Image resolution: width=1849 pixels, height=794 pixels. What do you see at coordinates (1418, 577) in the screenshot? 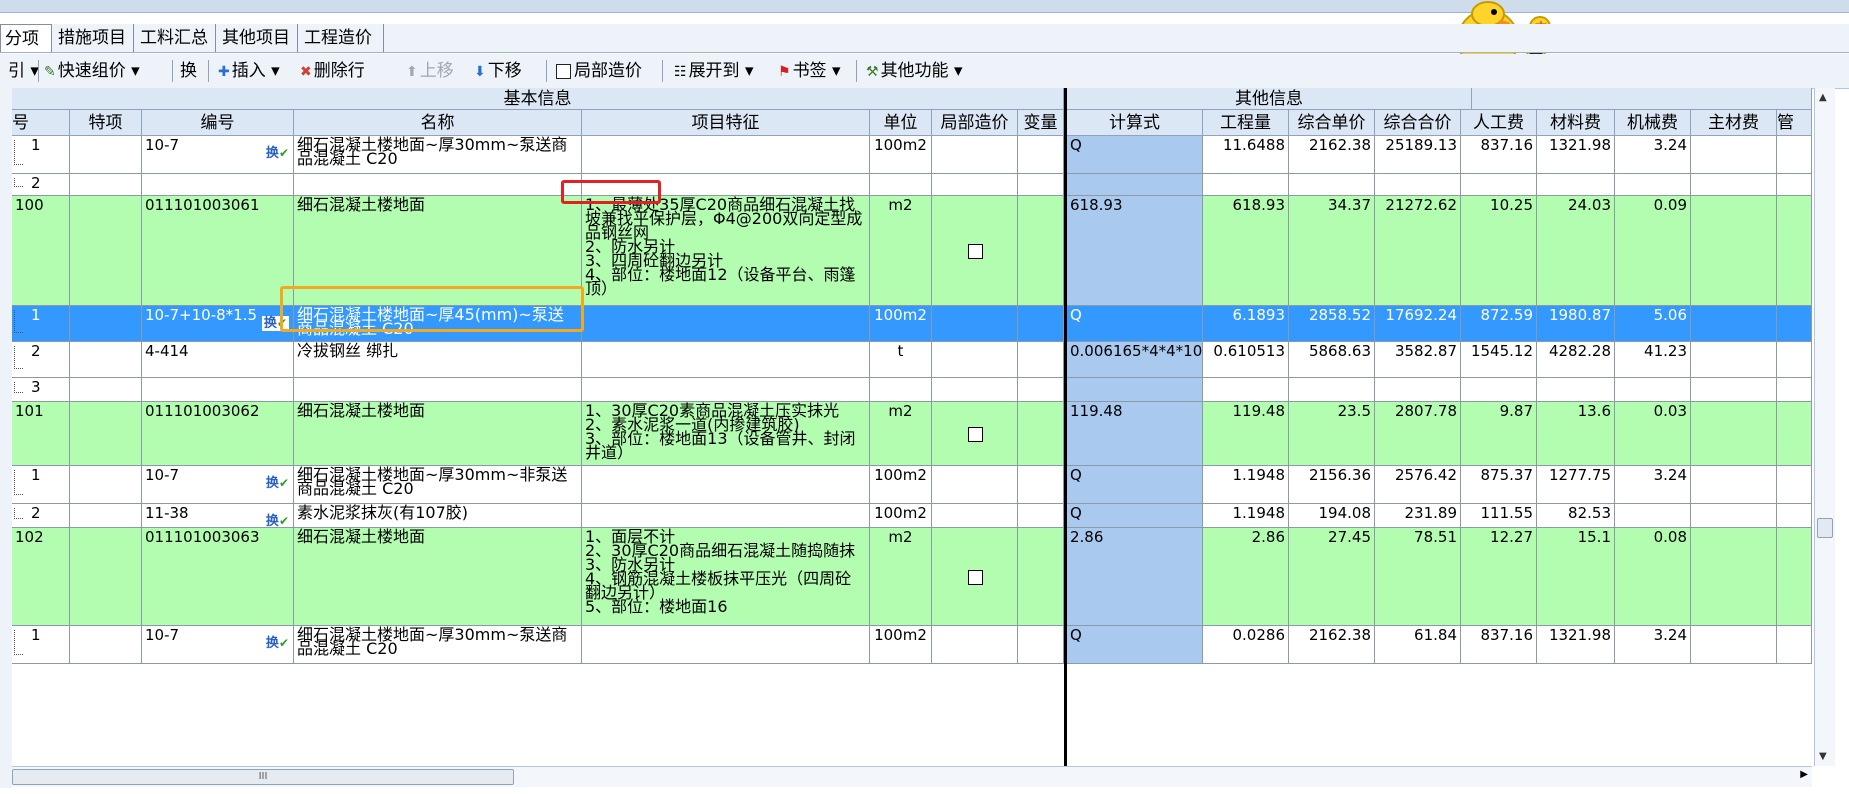
I see `total-price-cell: 78.51` at bounding box center [1418, 577].